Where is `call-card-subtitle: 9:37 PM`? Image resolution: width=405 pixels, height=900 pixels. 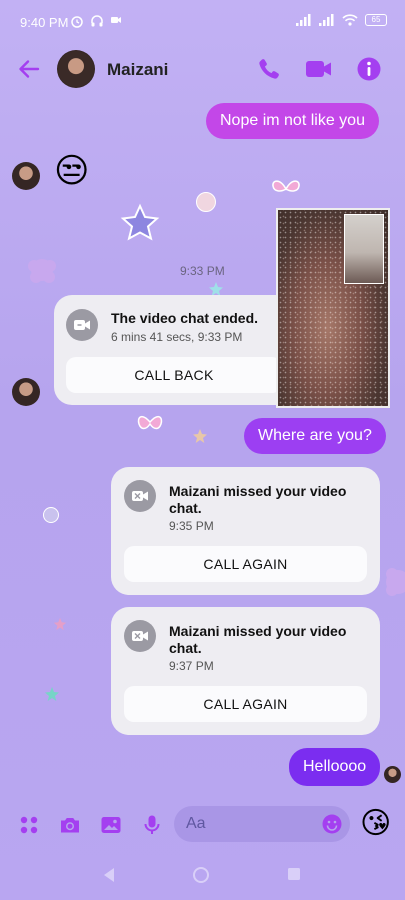
call-card-subtitle: 9:37 PM is located at coordinates (191, 666).